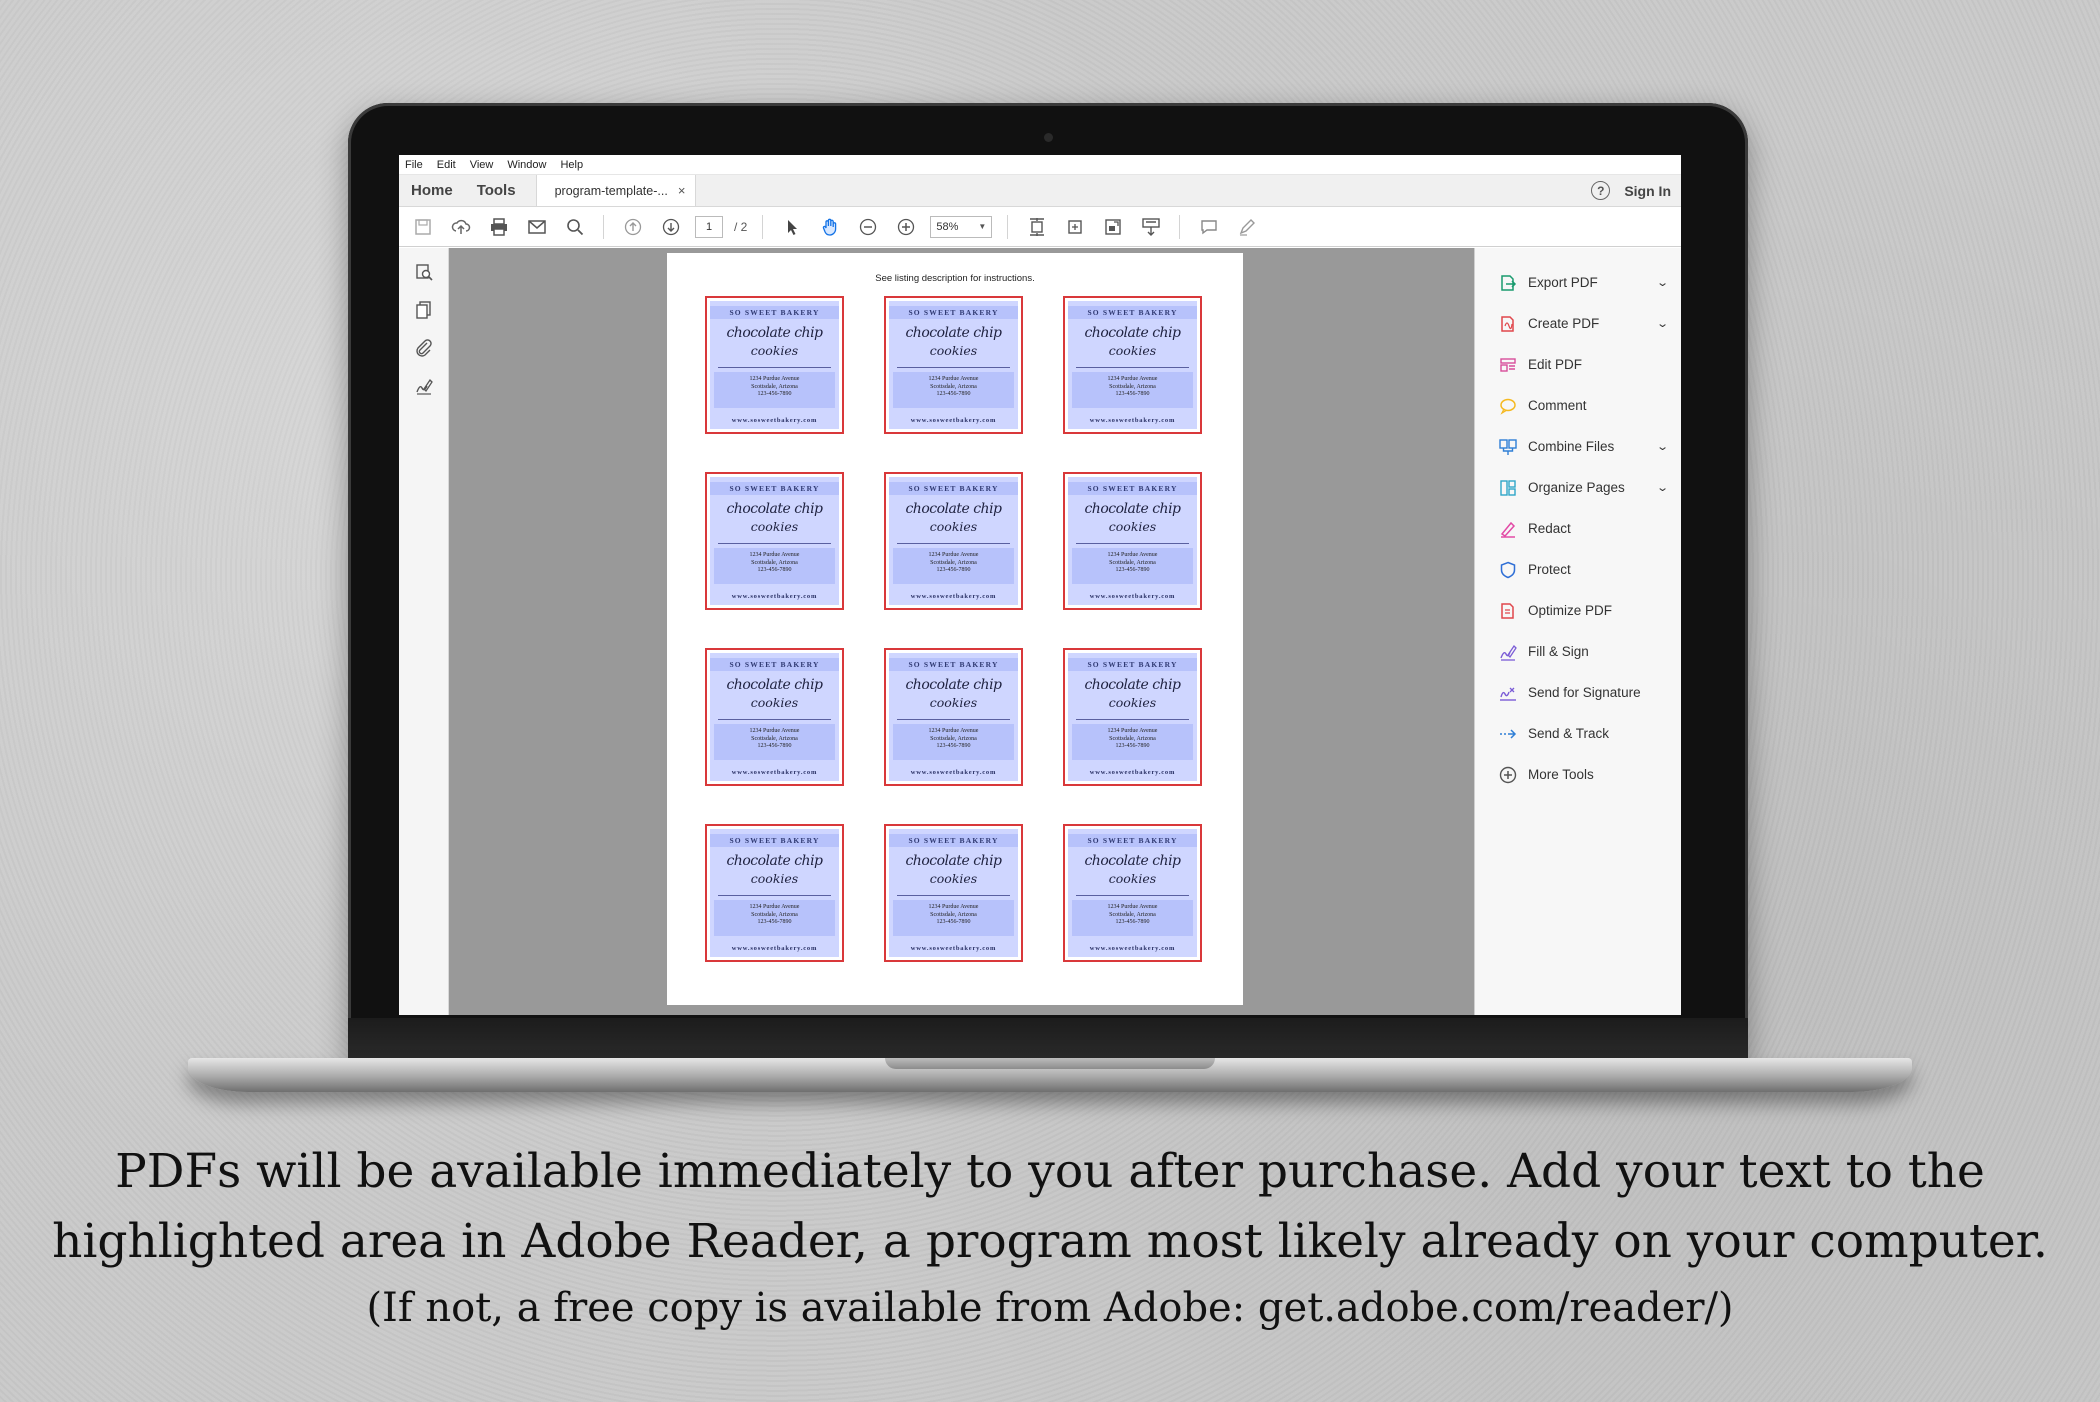 The image size is (2100, 1402). I want to click on zoom-select: 58% ▼, so click(961, 226).